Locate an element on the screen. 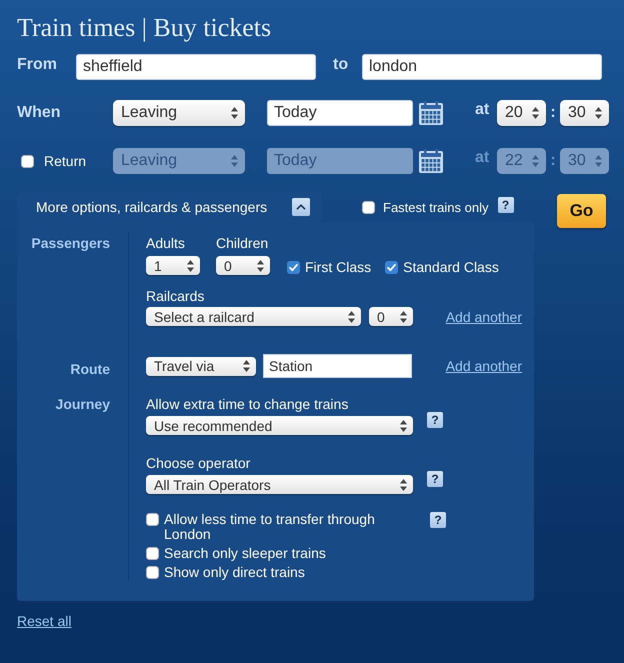  extra-time-label: Allow extra time to change trains is located at coordinates (247, 404).